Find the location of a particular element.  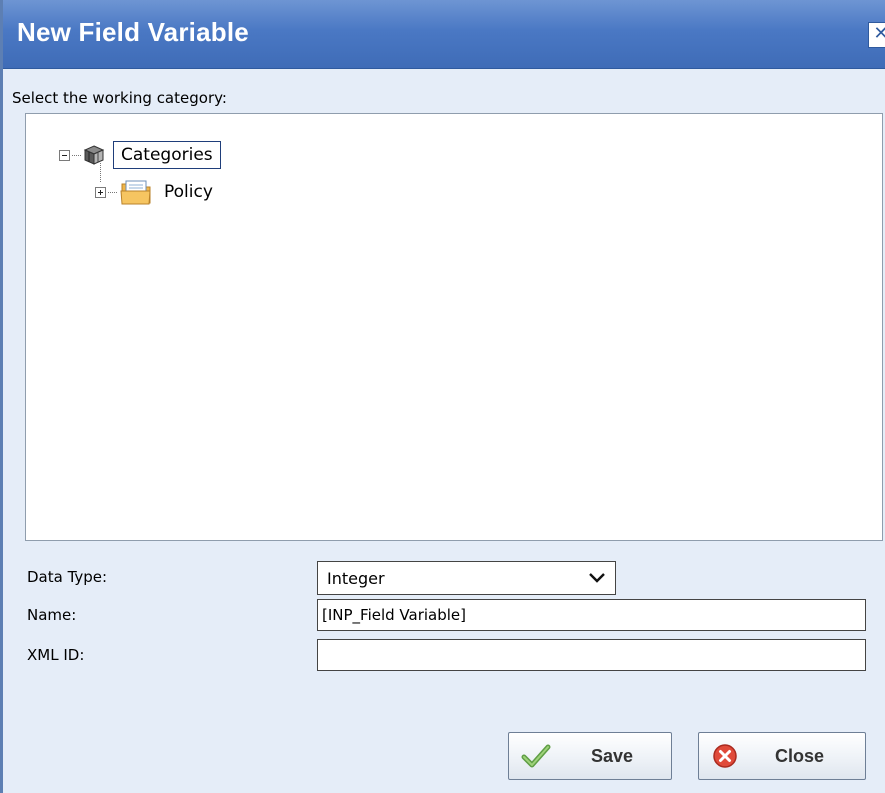

policy-folder-icon is located at coordinates (135, 192).